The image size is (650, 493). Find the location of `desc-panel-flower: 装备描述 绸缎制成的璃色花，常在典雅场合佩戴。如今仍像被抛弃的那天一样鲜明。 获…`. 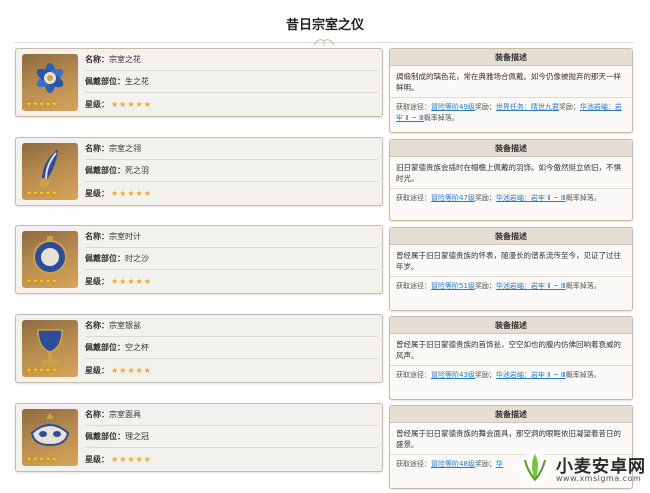

desc-panel-flower: 装备描述 绸缎制成的璃色花，常在典雅场合佩戴。如今仍像被抛弃的那天一样鲜明。 获… is located at coordinates (511, 90).